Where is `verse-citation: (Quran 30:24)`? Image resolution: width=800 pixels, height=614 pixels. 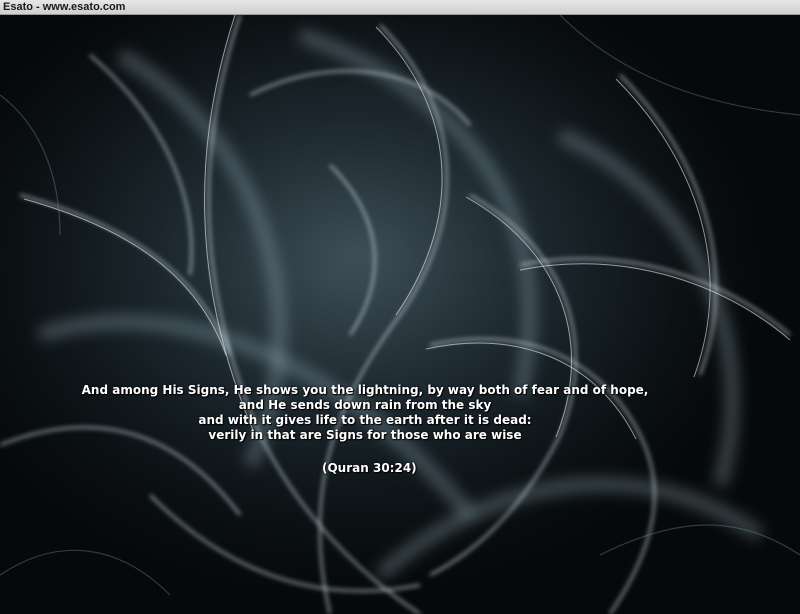 verse-citation: (Quran 30:24) is located at coordinates (369, 468).